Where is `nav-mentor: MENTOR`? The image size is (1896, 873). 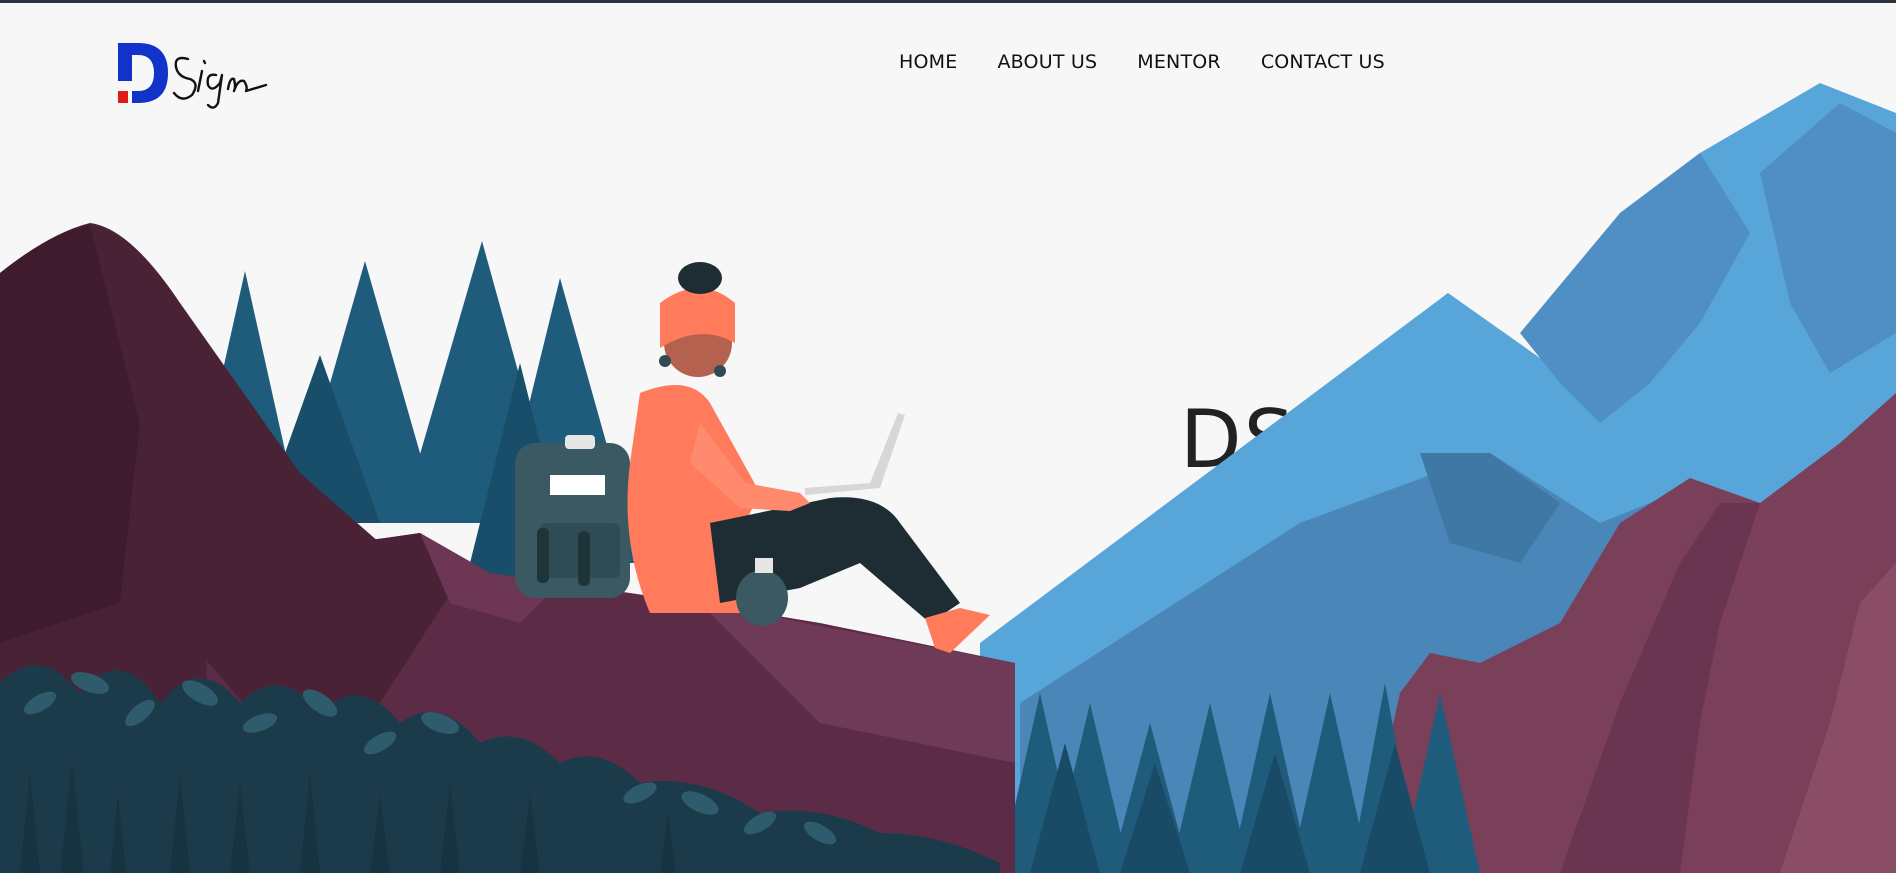 nav-mentor: MENTOR is located at coordinates (1179, 62).